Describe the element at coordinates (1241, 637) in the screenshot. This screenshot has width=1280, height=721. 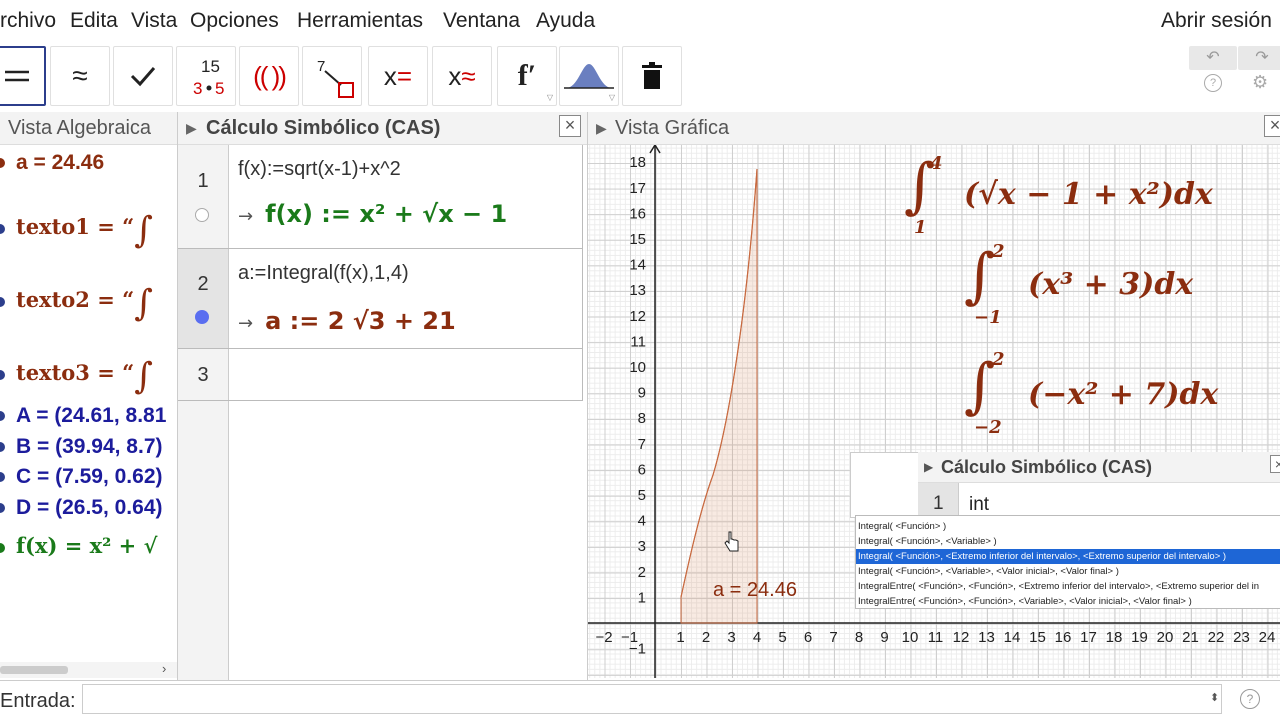
I see `x-tick-label: 23` at that location.